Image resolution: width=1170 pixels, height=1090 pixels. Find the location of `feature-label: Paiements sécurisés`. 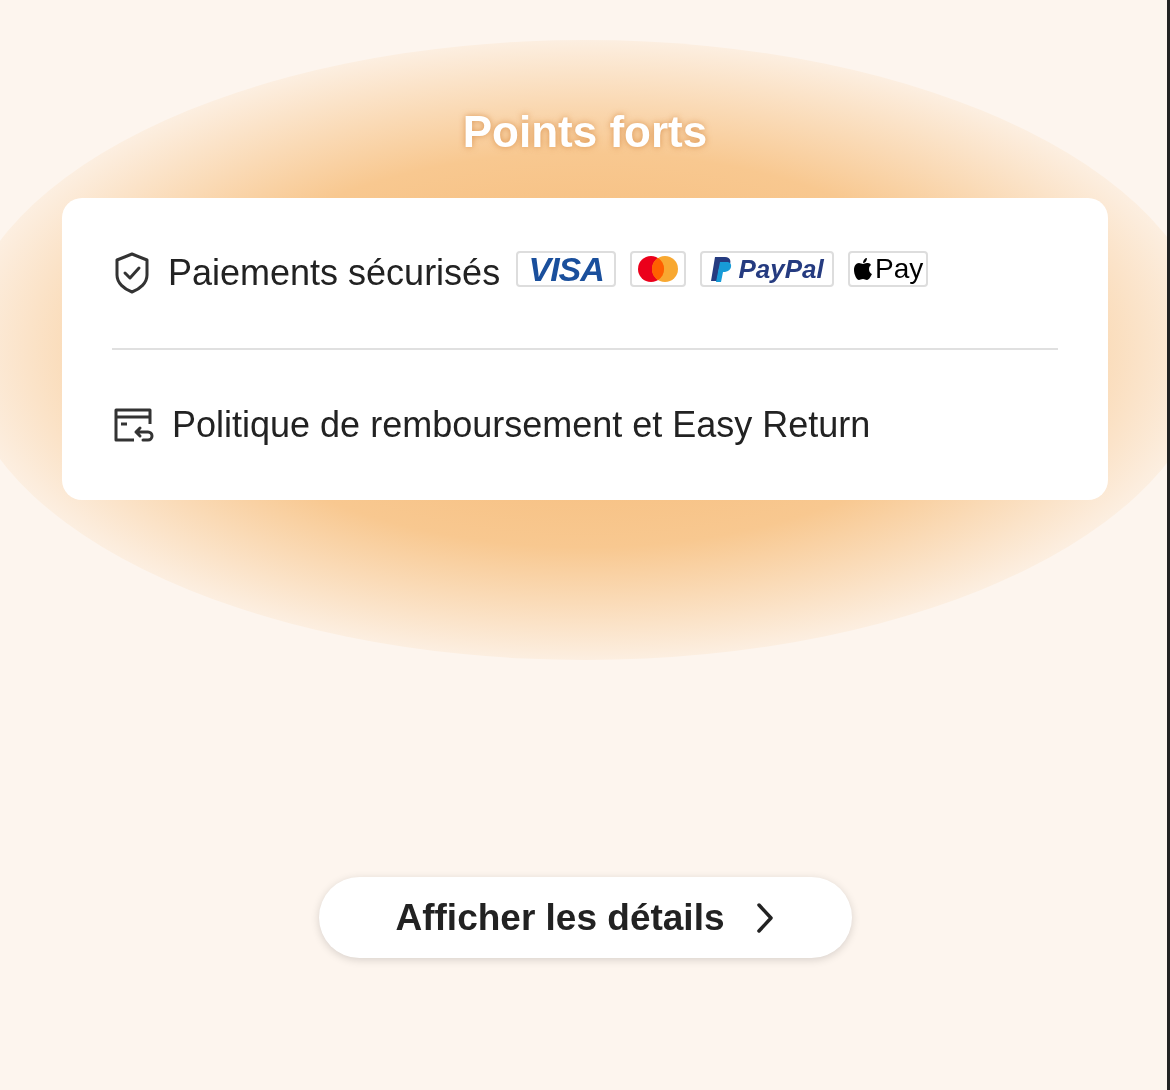

feature-label: Paiements sécurisés is located at coordinates (334, 273).